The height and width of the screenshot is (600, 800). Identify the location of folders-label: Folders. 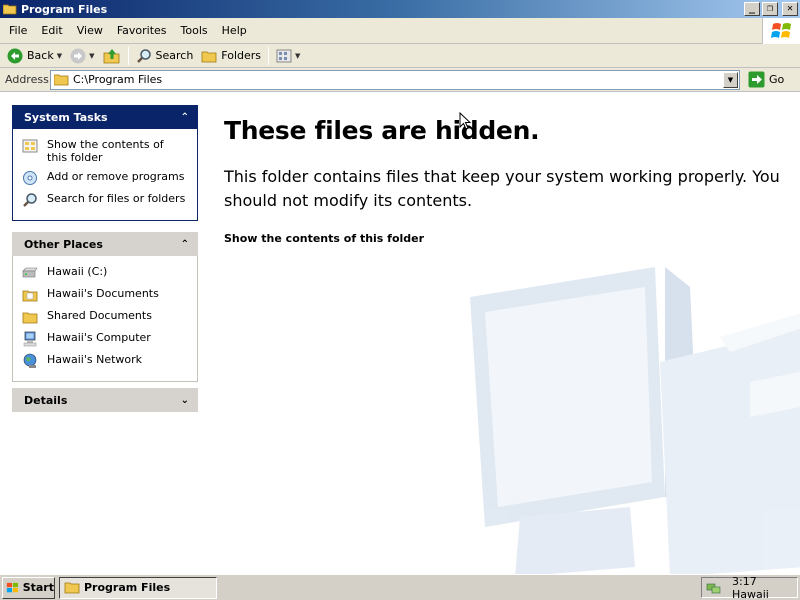
(241, 55).